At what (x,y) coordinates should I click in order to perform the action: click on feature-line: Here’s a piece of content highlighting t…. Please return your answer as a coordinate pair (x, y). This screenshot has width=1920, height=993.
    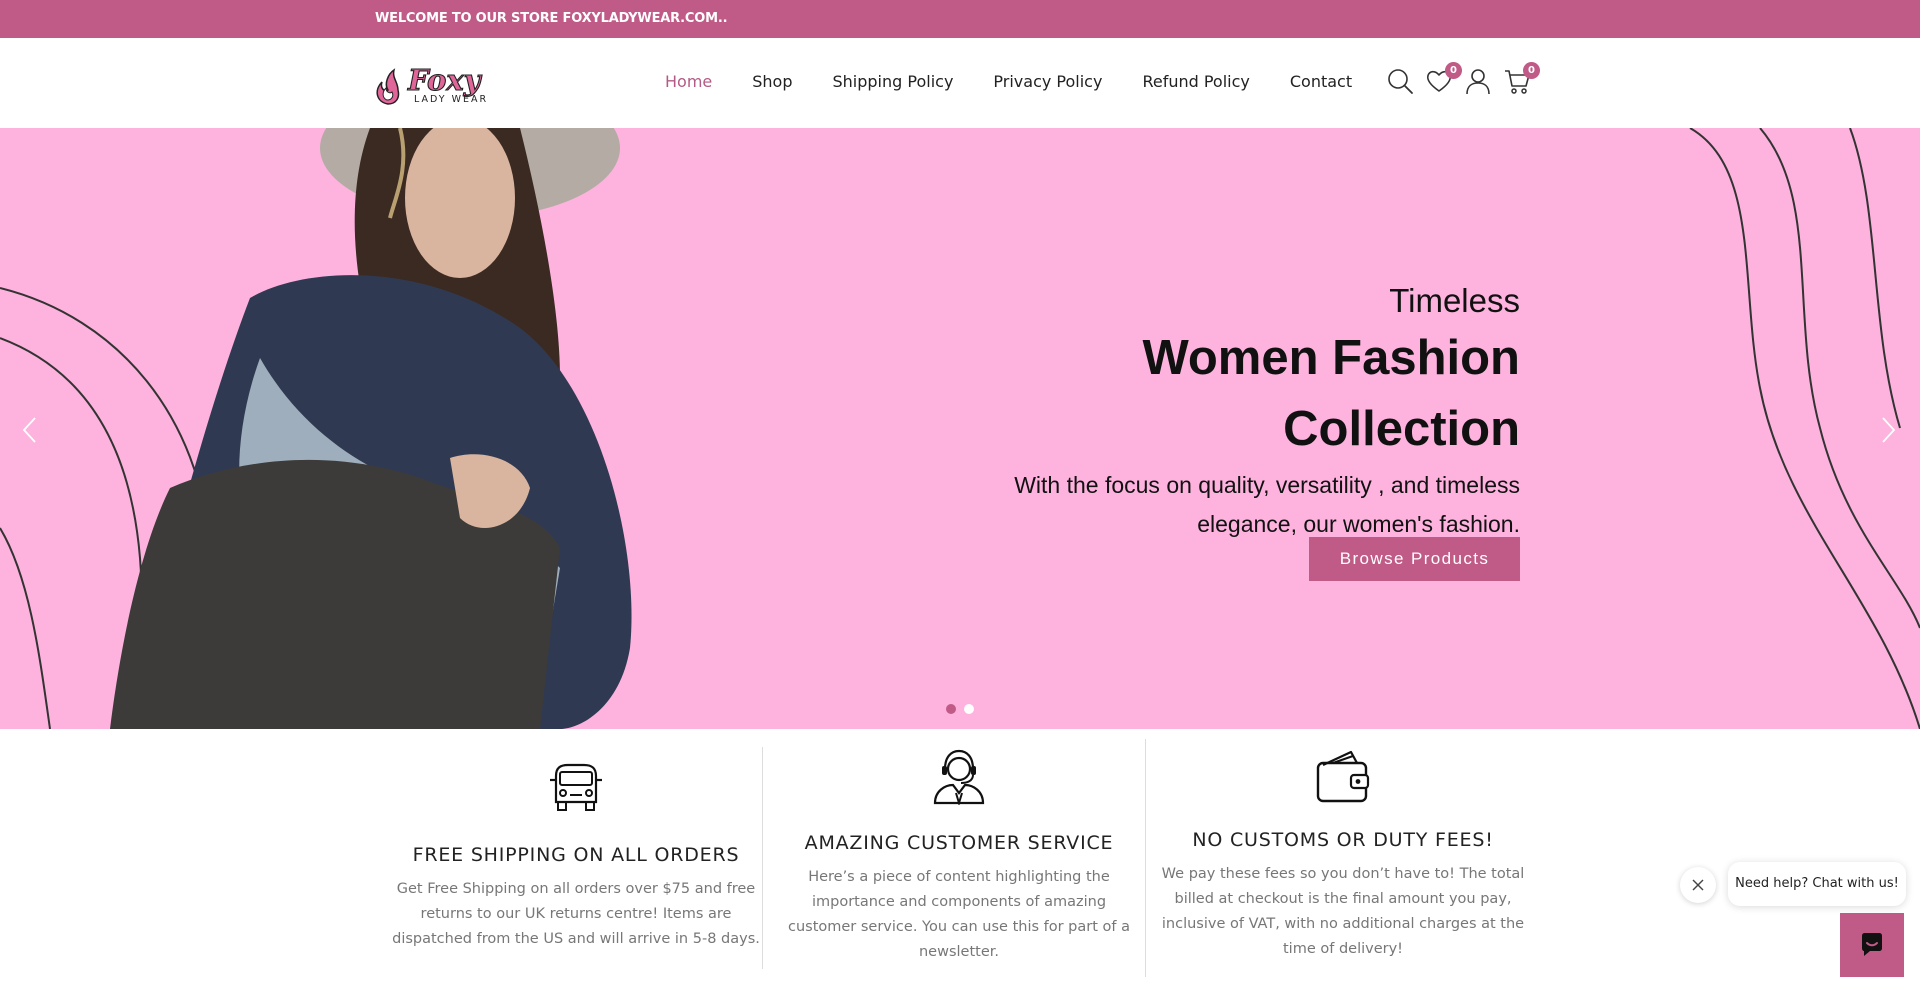
    Looking at the image, I should click on (959, 877).